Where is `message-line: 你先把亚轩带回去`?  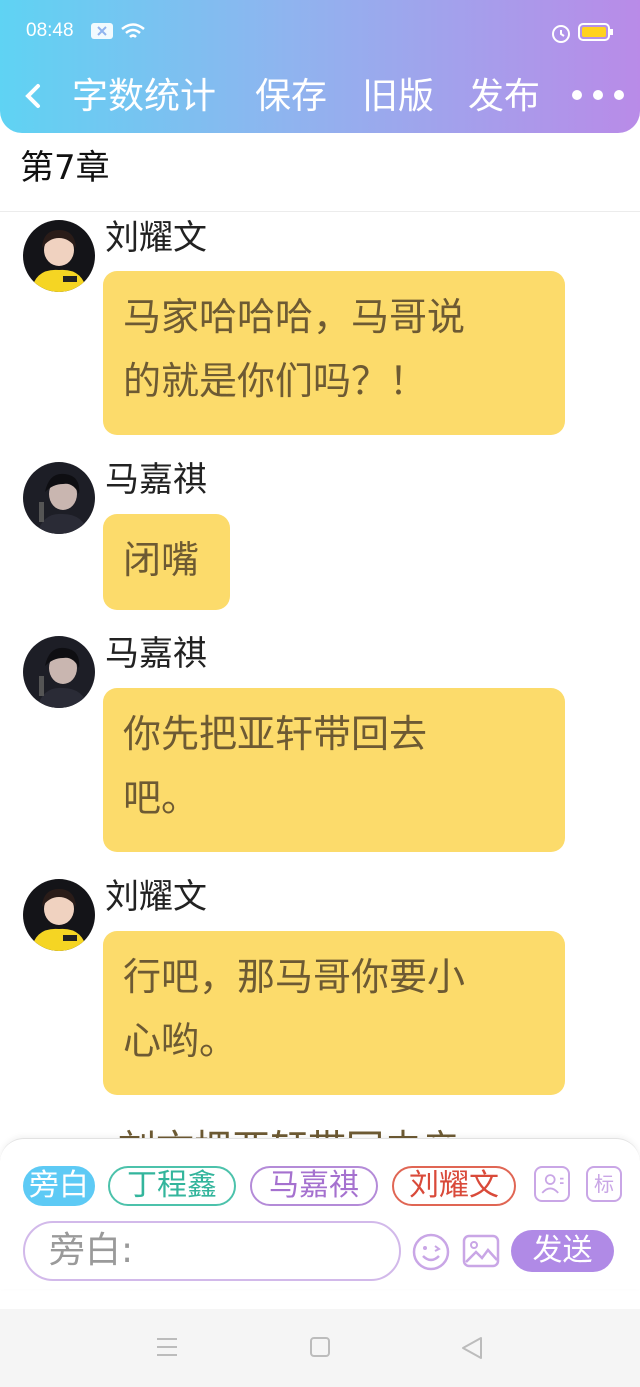 message-line: 你先把亚轩带回去 is located at coordinates (275, 734).